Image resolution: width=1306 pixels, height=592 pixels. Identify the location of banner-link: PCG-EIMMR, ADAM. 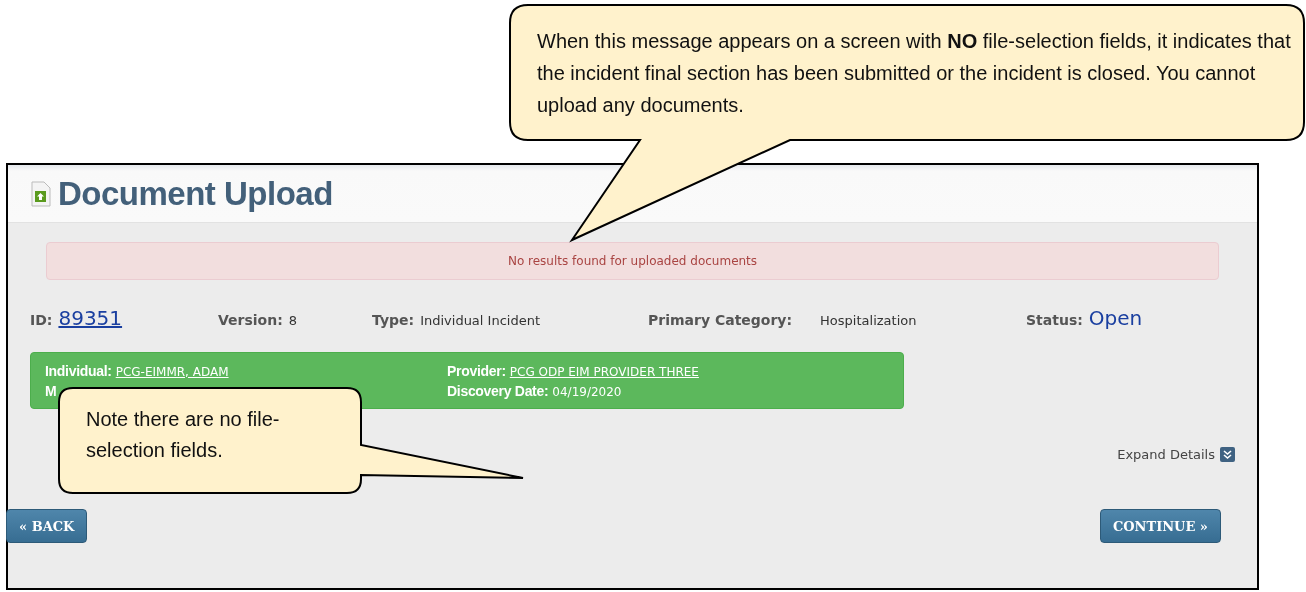
(172, 371).